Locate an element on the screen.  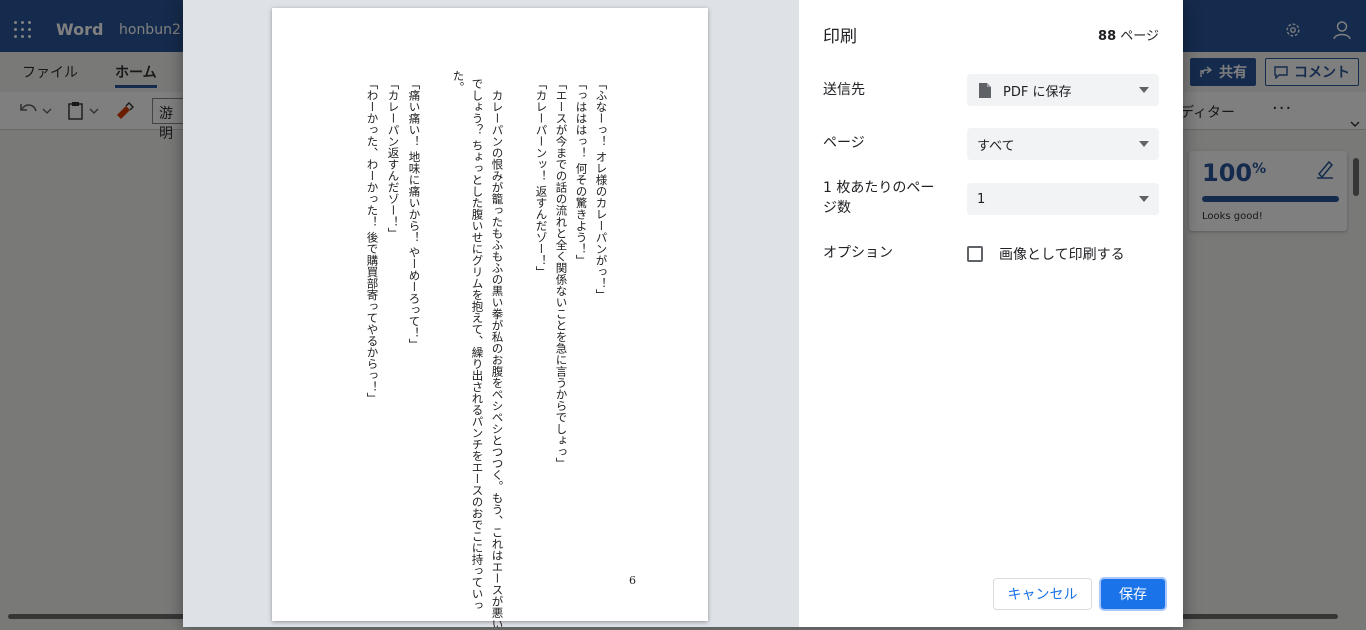
document-icon is located at coordinates (985, 90).